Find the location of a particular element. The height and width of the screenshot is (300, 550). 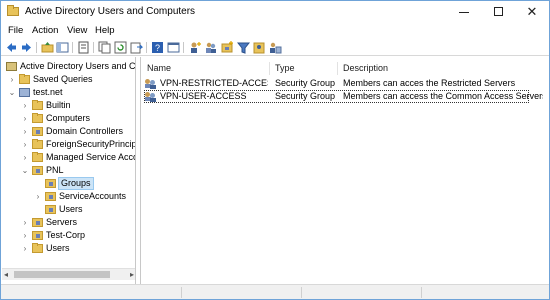

menu-view: View is located at coordinates (77, 30).